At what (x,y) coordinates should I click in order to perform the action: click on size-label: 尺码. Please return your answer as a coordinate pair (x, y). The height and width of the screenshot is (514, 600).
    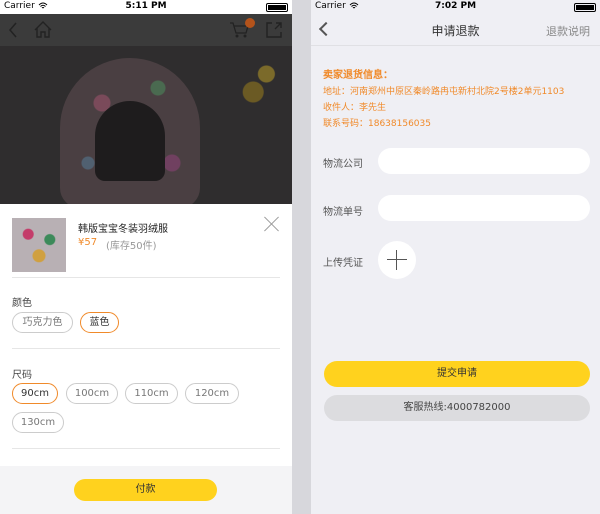
    Looking at the image, I should click on (22, 375).